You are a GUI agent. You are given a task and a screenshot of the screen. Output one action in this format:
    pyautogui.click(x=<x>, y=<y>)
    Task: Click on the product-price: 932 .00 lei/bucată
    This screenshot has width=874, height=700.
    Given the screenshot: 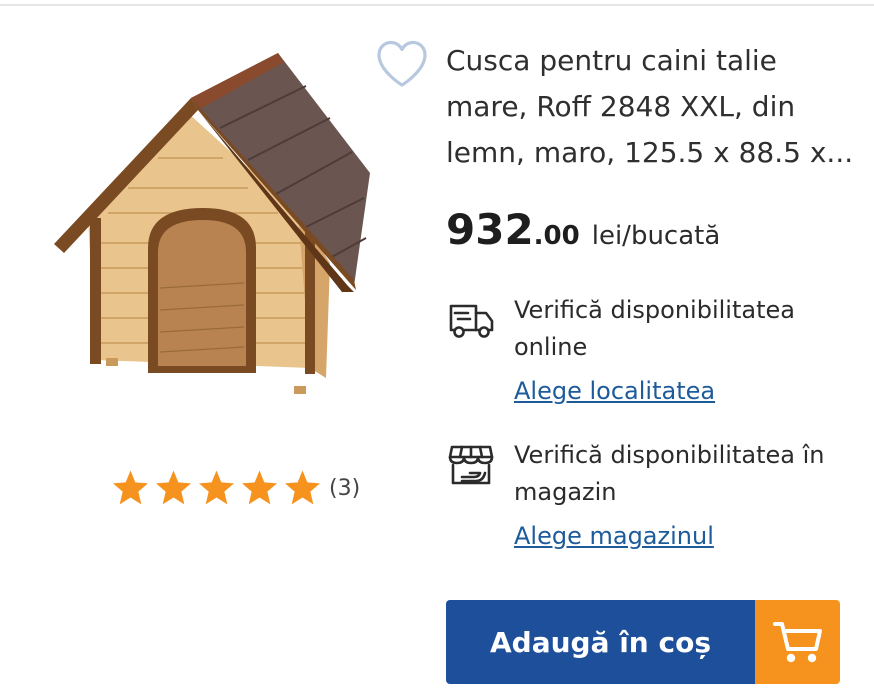 What is the action you would take?
    pyautogui.click(x=583, y=233)
    